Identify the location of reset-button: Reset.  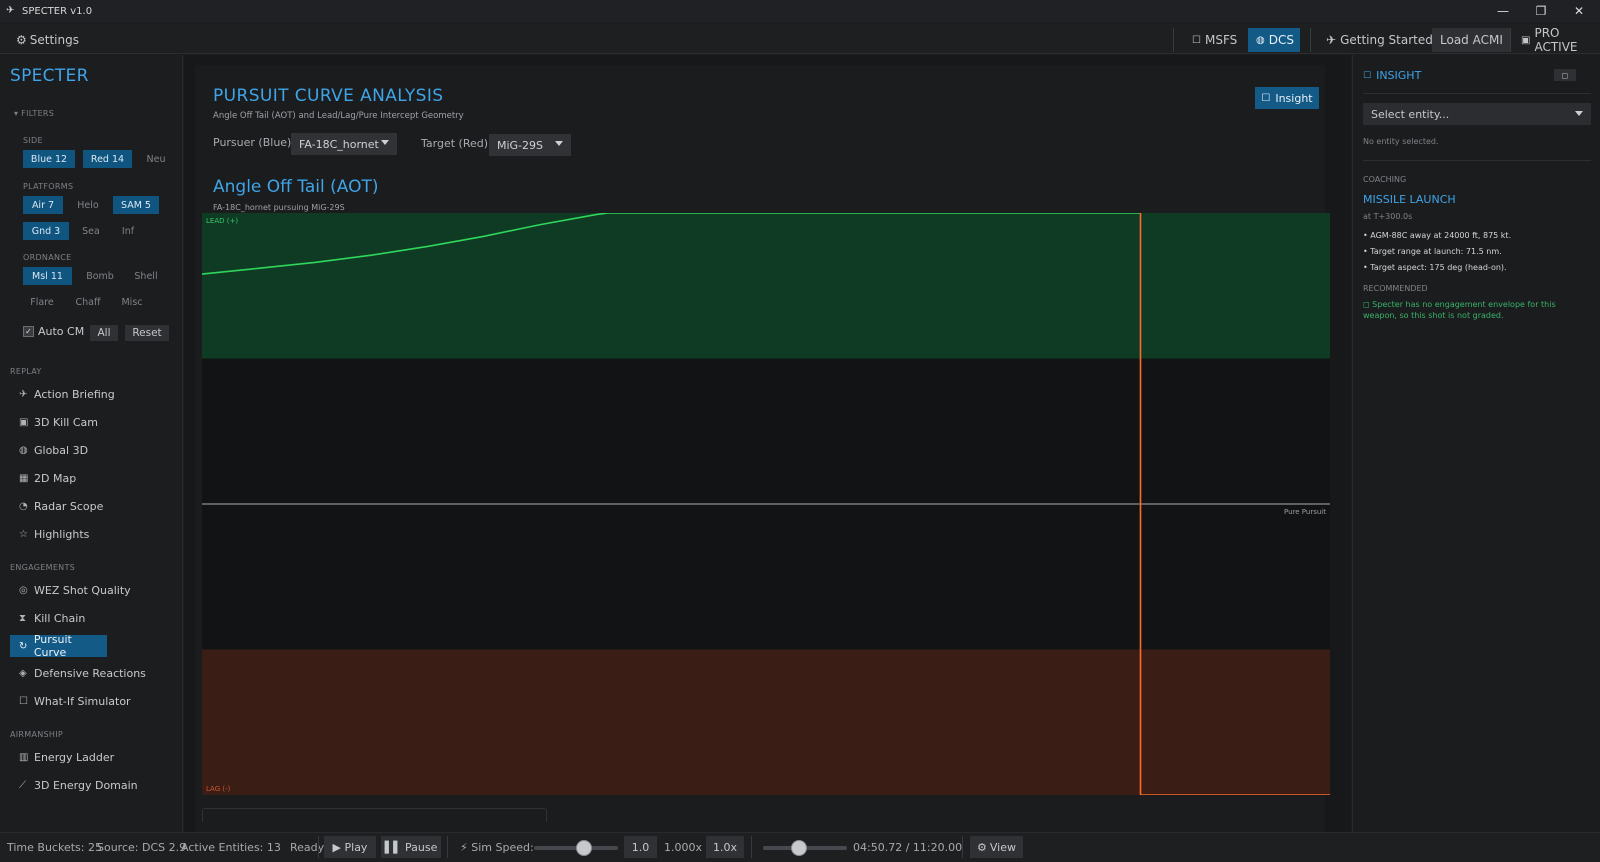
(147, 333).